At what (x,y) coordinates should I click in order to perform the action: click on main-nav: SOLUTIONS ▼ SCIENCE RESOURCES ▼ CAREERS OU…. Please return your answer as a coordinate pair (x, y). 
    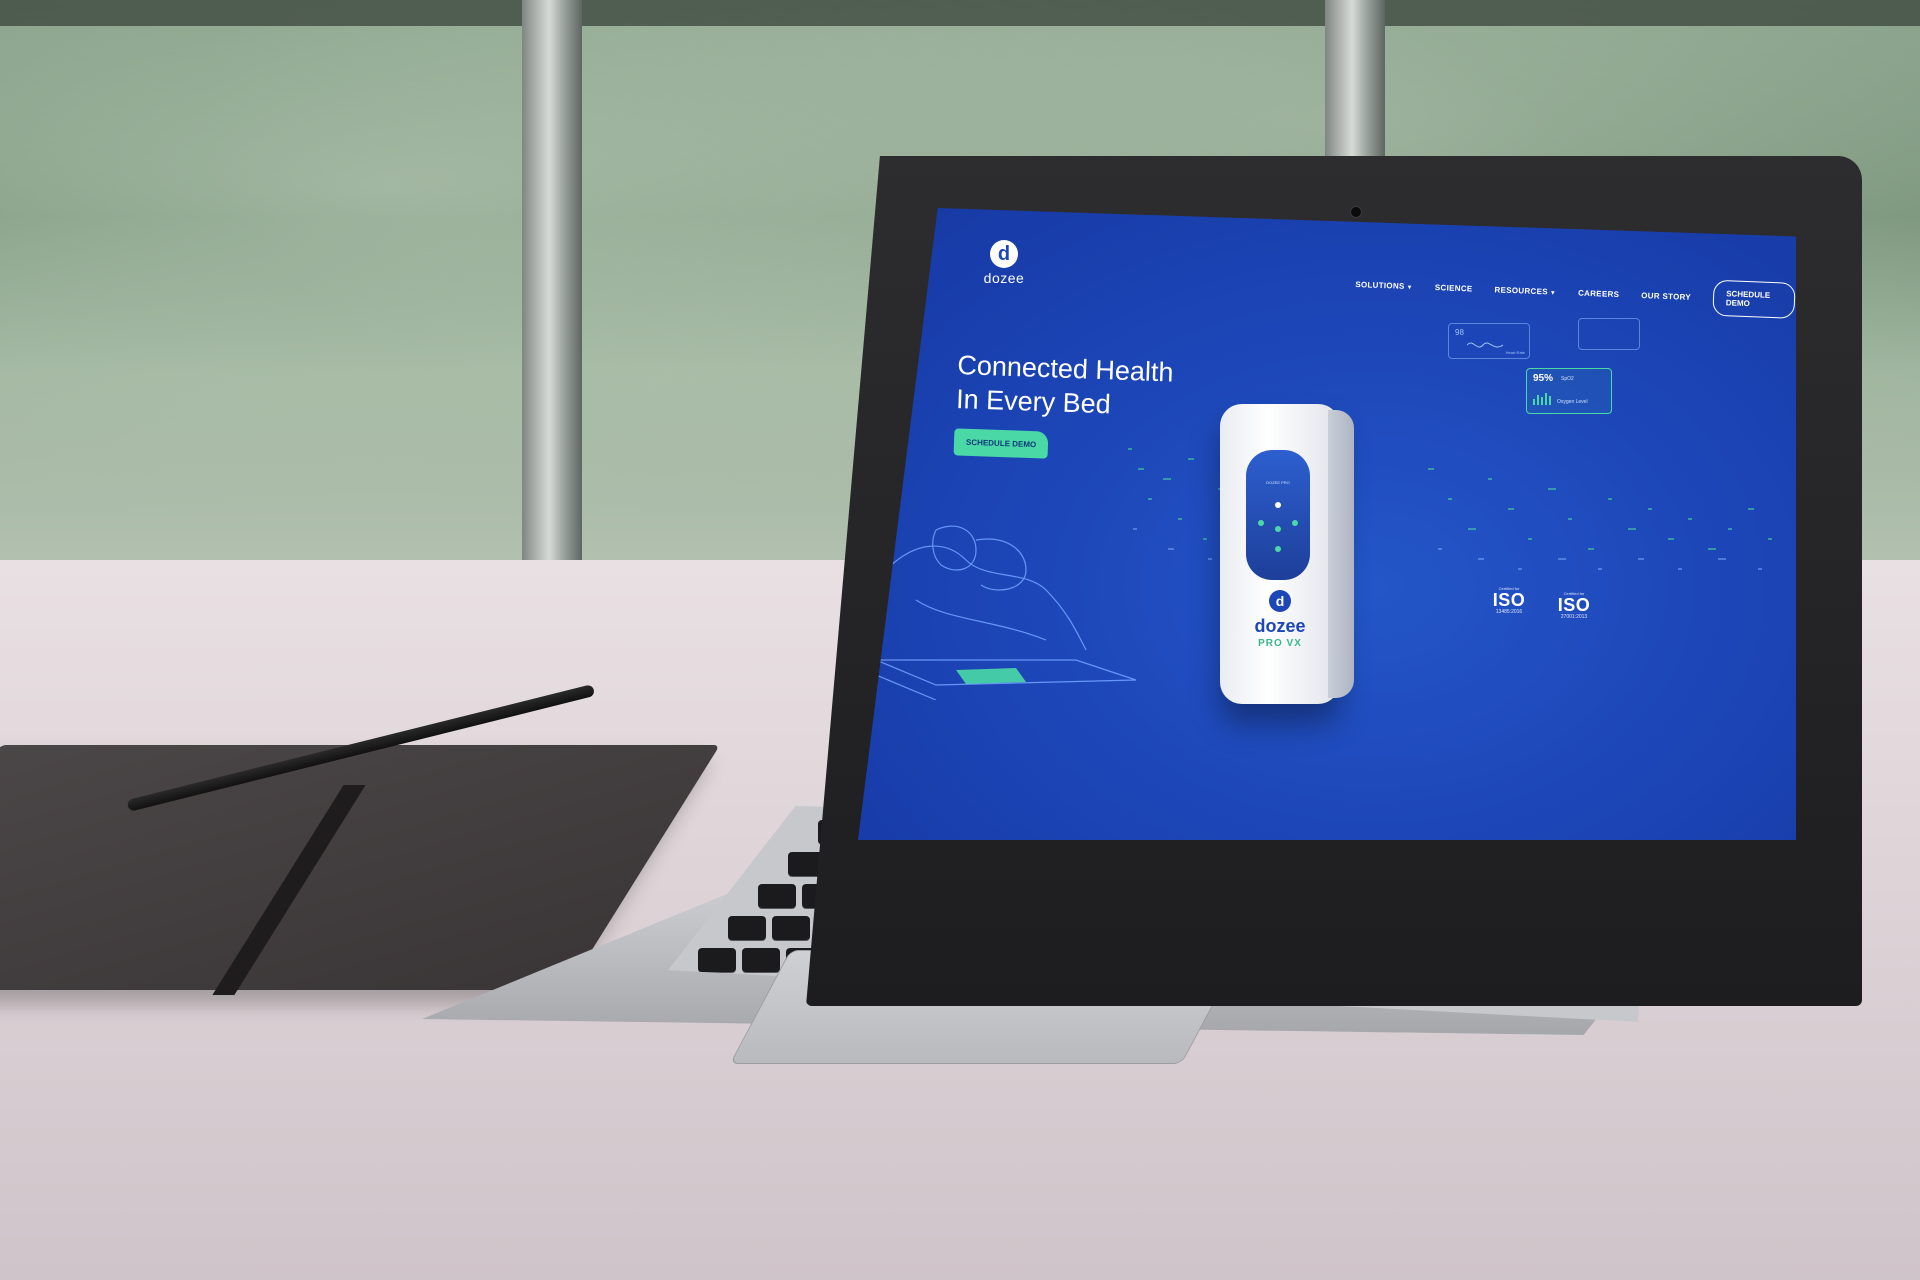
    Looking at the image, I should click on (1575, 292).